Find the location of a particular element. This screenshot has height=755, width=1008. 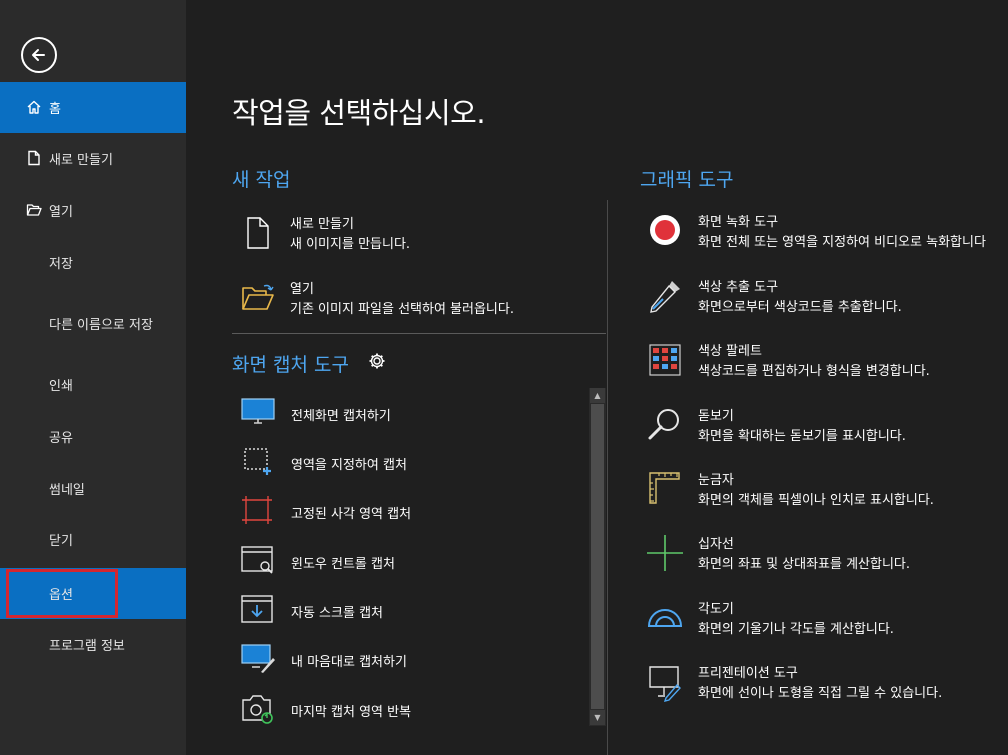

eyedropper-icon is located at coordinates (665, 297).